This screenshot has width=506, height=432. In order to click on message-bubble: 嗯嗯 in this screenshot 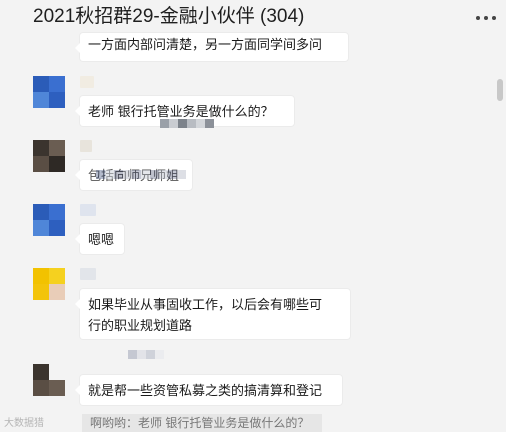, I will do `click(99, 239)`.